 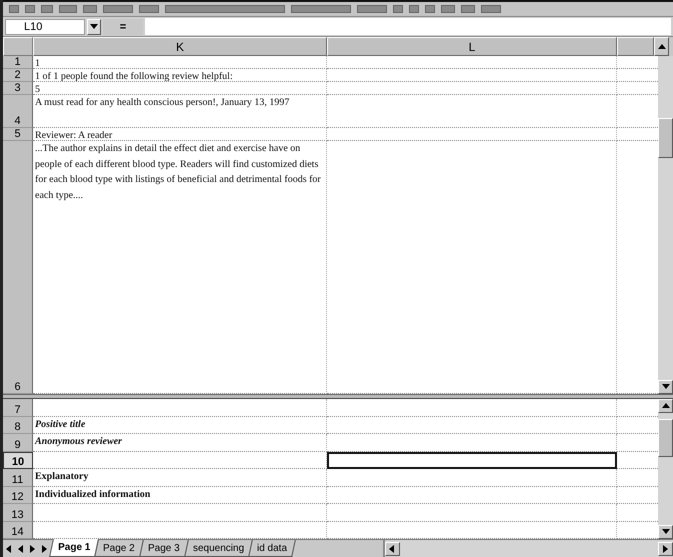 I want to click on sheet-tab: Page 1, so click(x=74, y=548).